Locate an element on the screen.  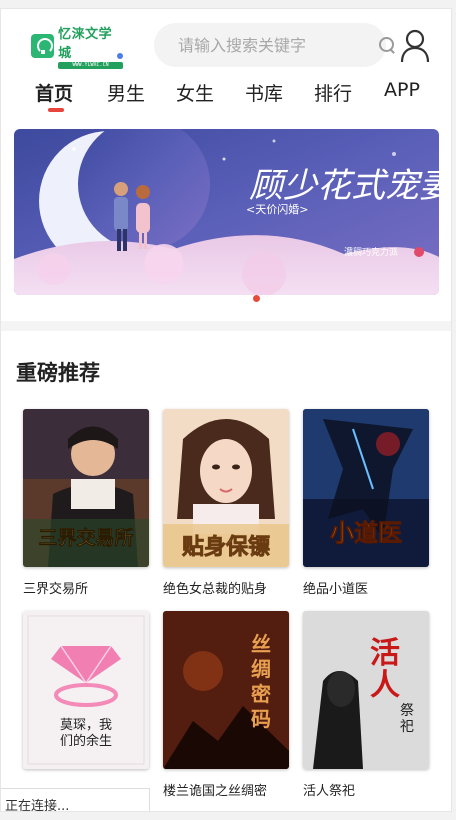
tab-app: APP is located at coordinates (402, 90).